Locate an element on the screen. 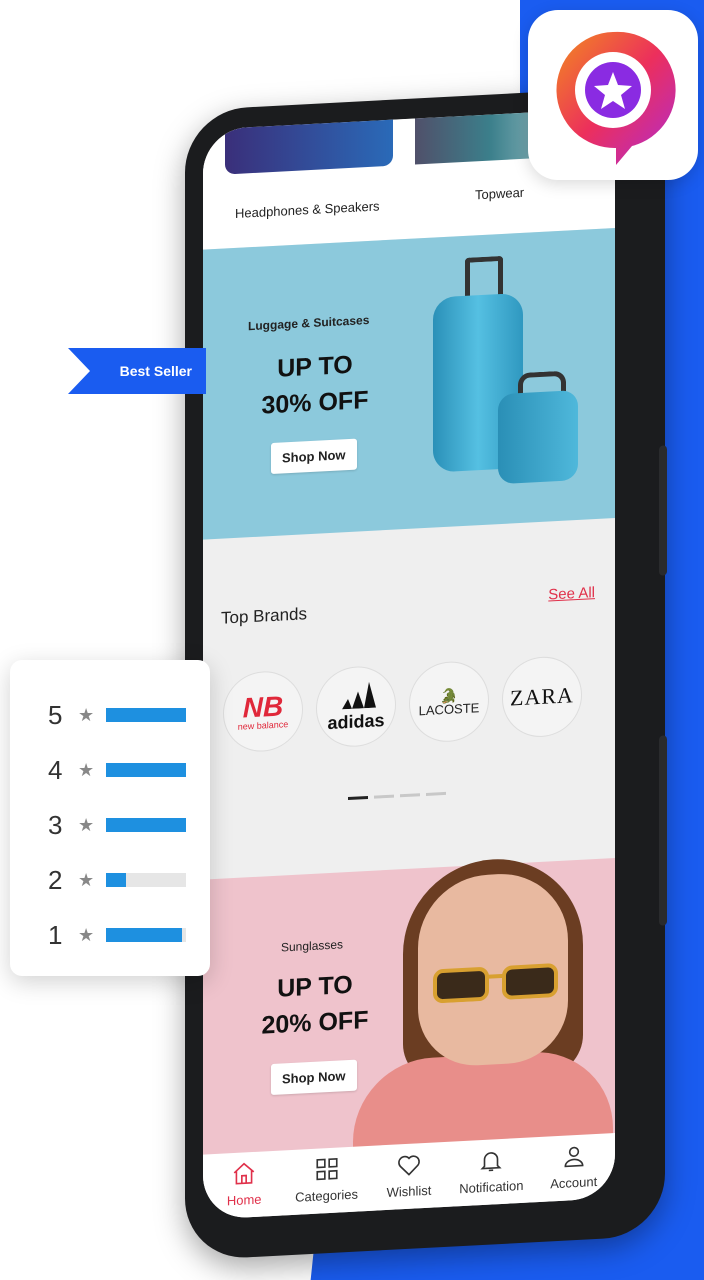 The height and width of the screenshot is (1280, 704). category-label-headphones: Headphones & Speakers is located at coordinates (307, 209).